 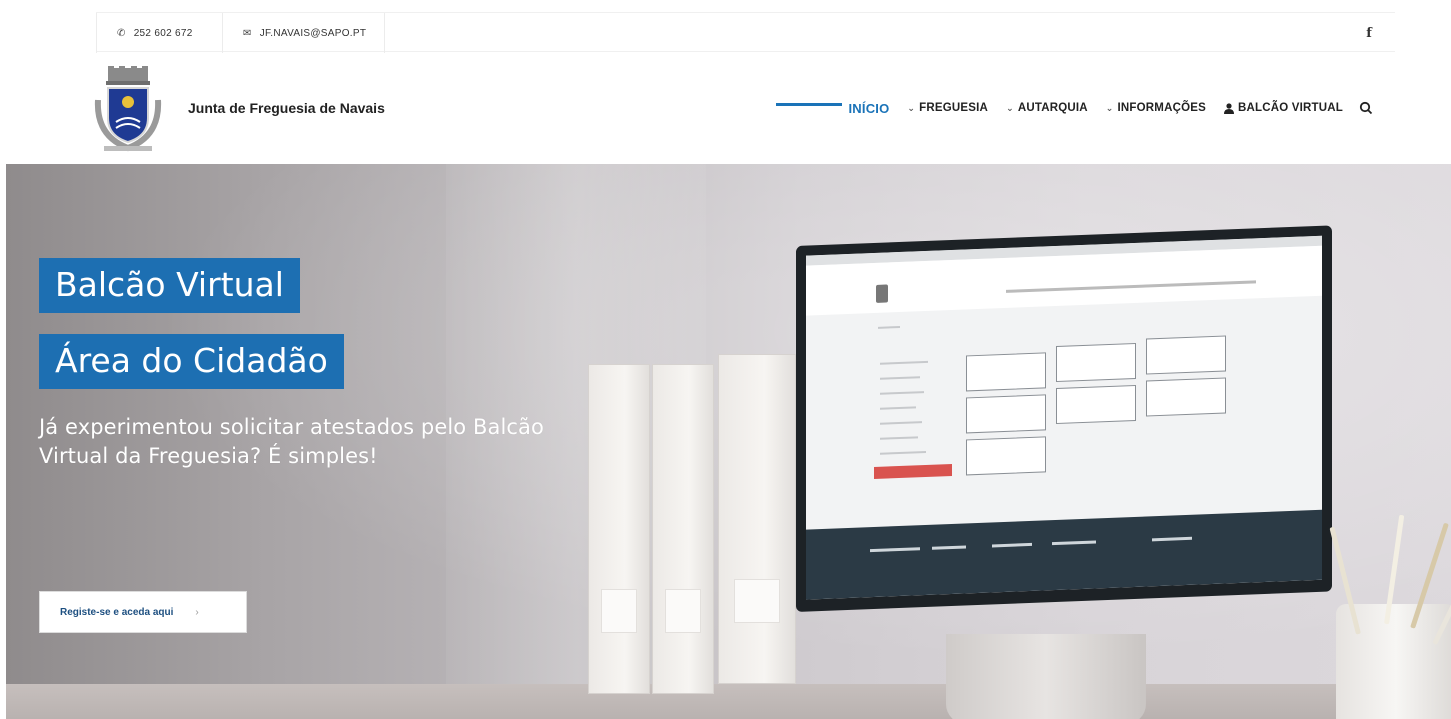 I want to click on email-address: JF.NAVAIS@SAPO.PT, so click(x=313, y=33).